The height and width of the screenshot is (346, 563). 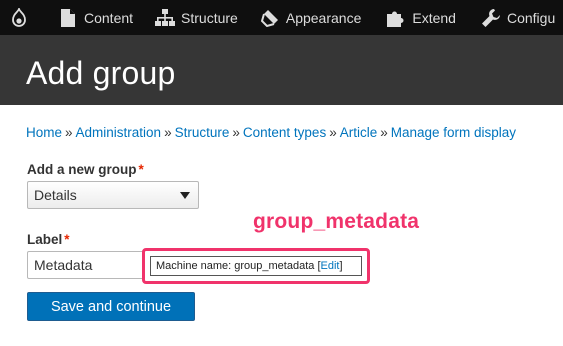 I want to click on toolbar-item-extend: Extend, so click(x=421, y=17).